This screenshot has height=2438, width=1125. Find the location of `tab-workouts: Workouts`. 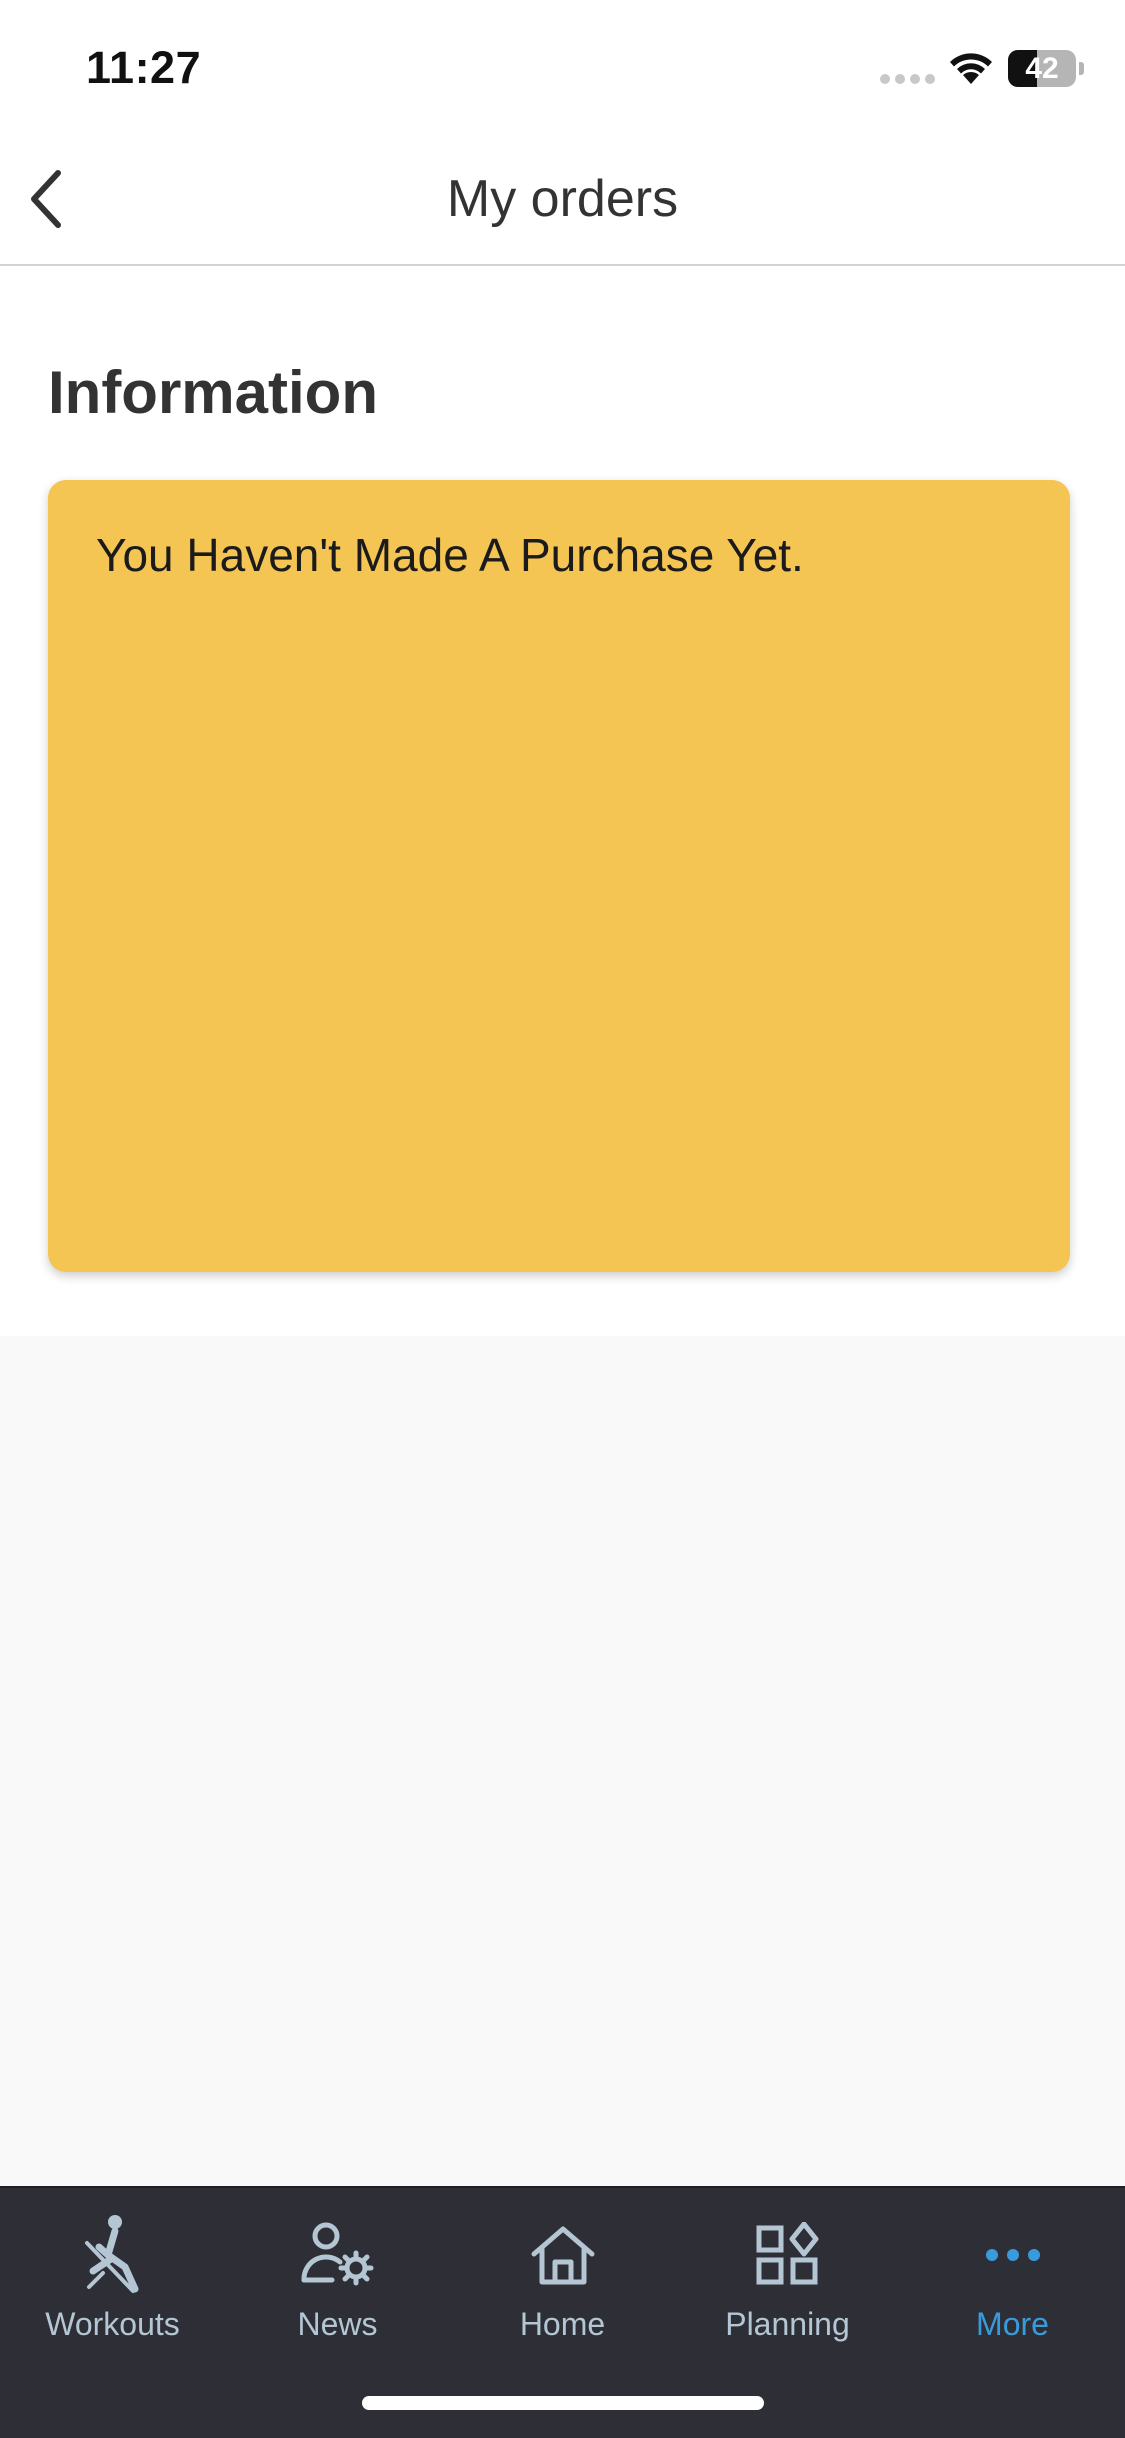

tab-workouts: Workouts is located at coordinates (112, 2278).